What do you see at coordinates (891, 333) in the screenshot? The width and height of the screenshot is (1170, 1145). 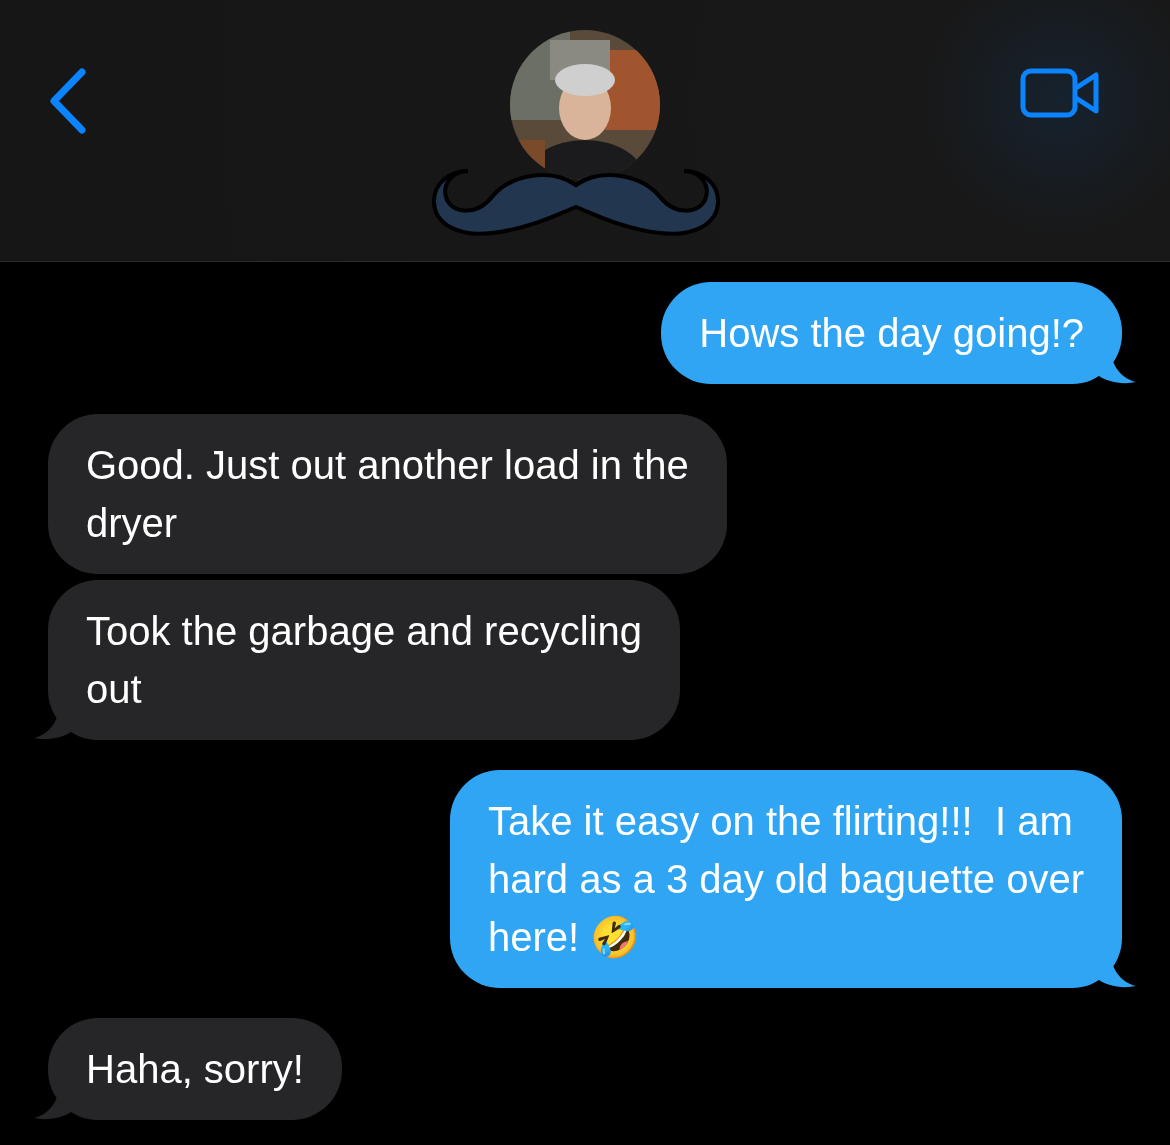 I see `message-bubble: Hows the day going!?` at bounding box center [891, 333].